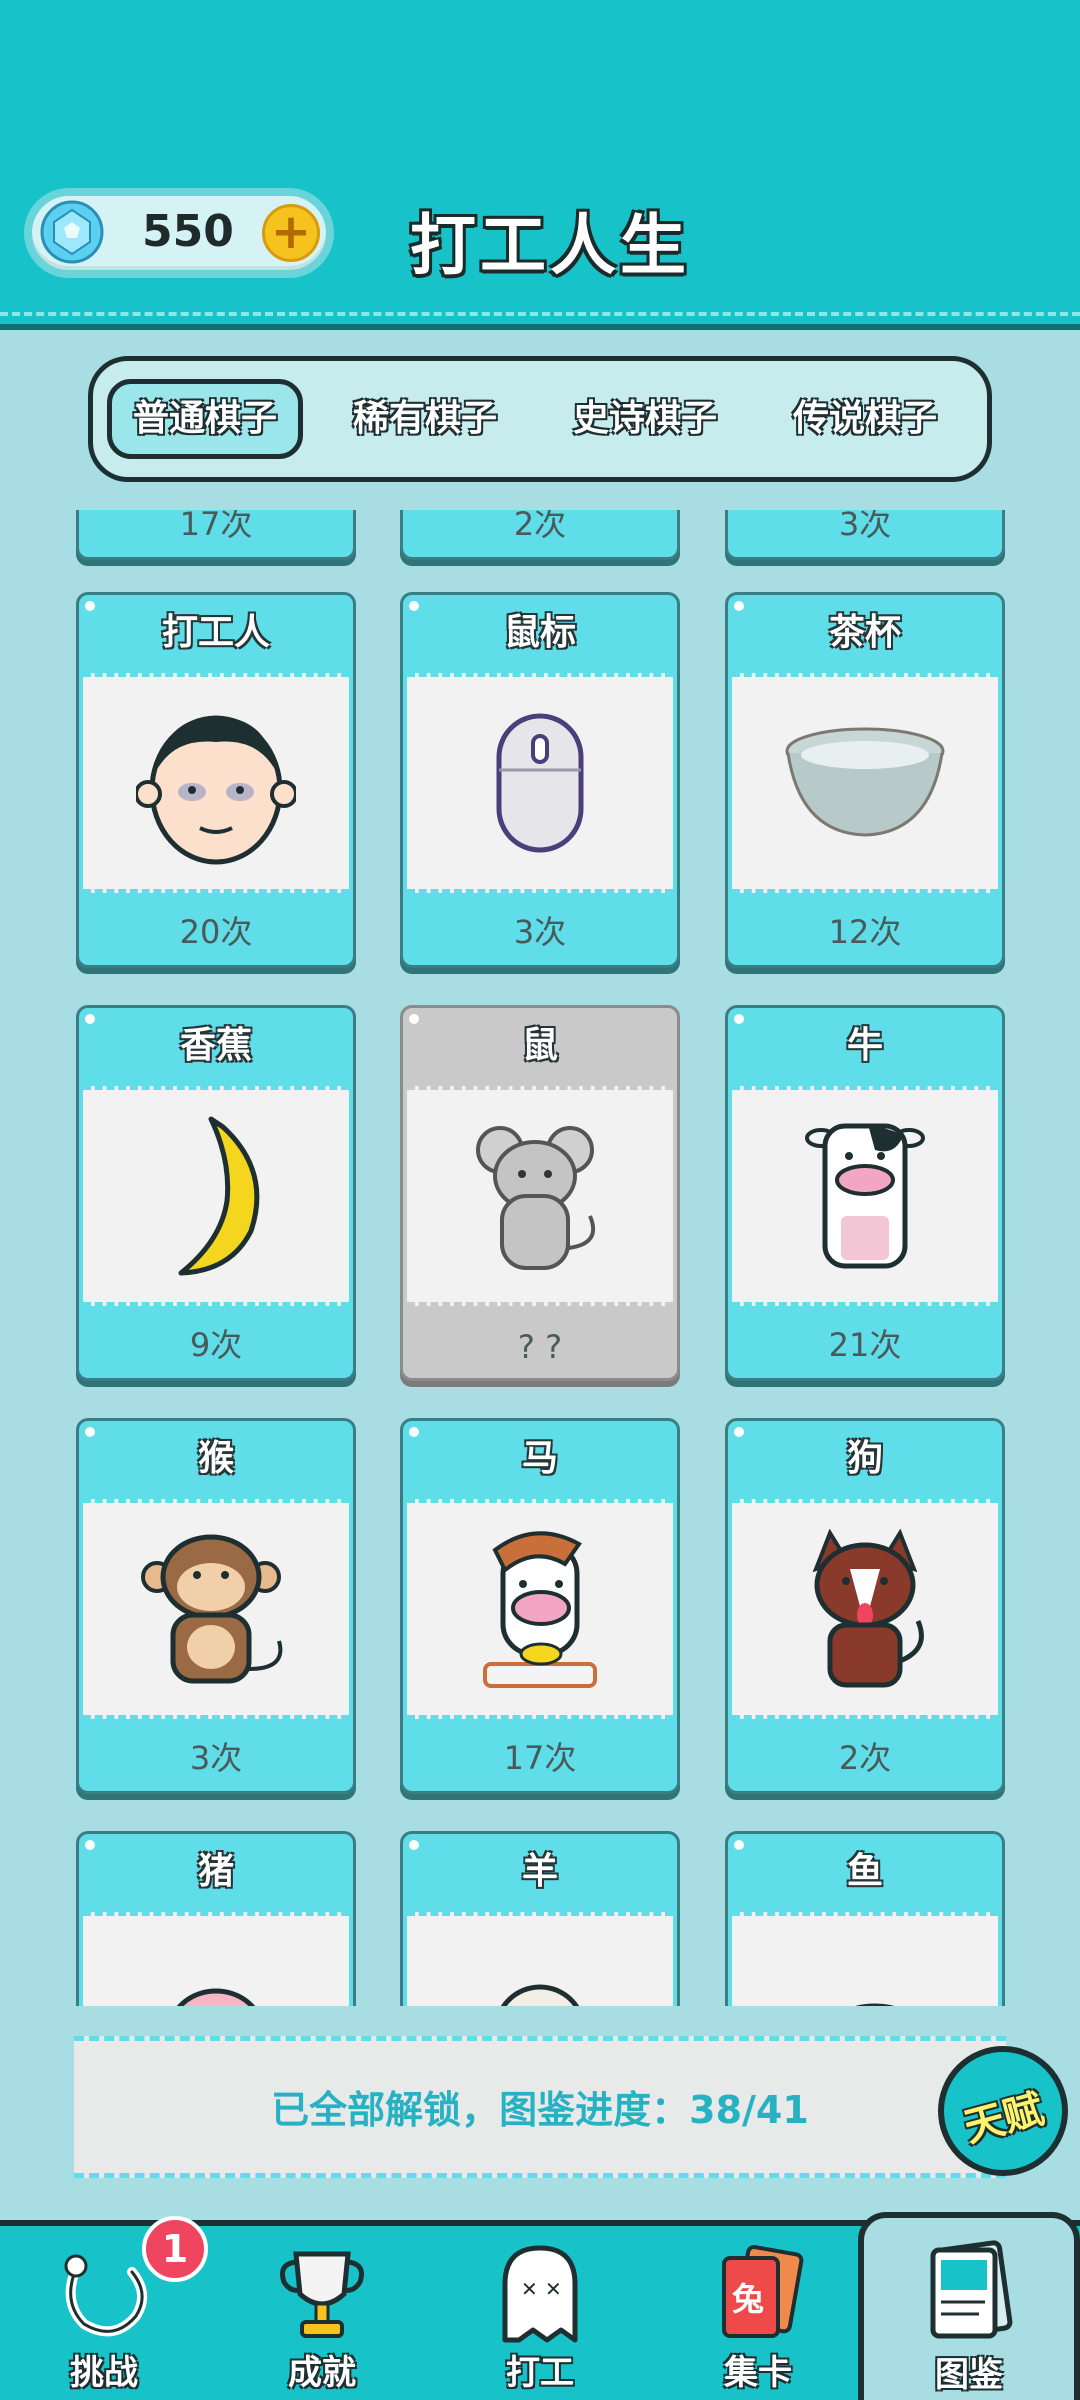  Describe the element at coordinates (216, 790) in the screenshot. I see `worker-face-icon` at that location.